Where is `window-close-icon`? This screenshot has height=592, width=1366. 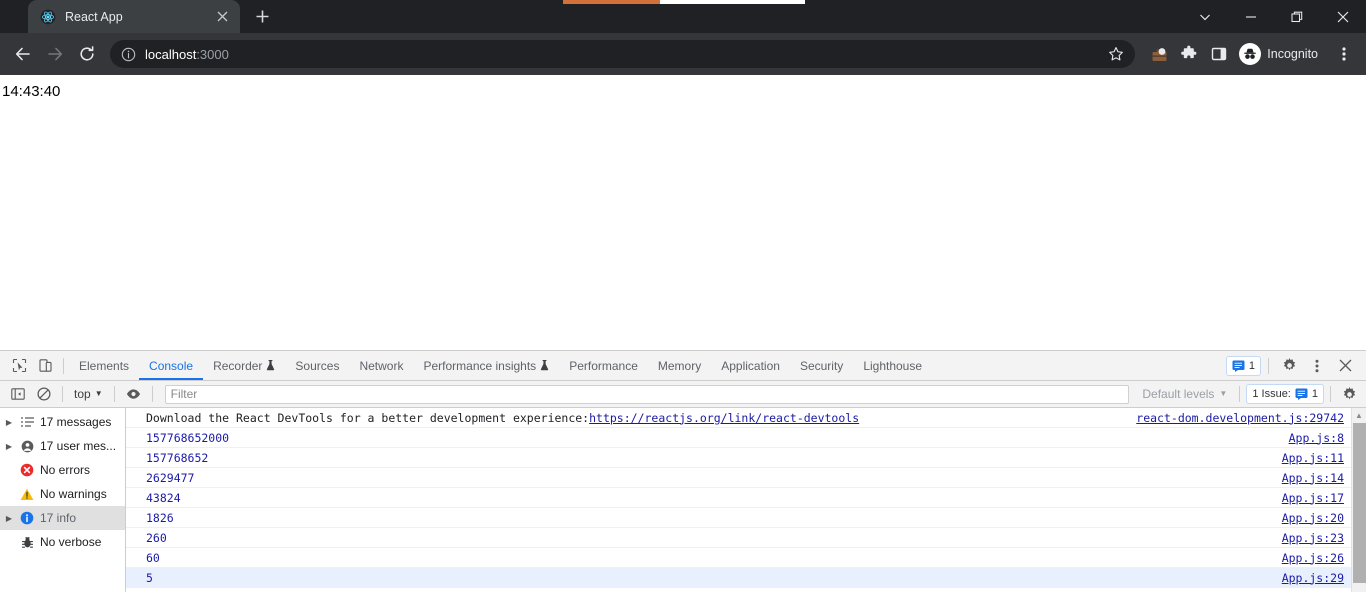
window-close-icon is located at coordinates (1343, 16).